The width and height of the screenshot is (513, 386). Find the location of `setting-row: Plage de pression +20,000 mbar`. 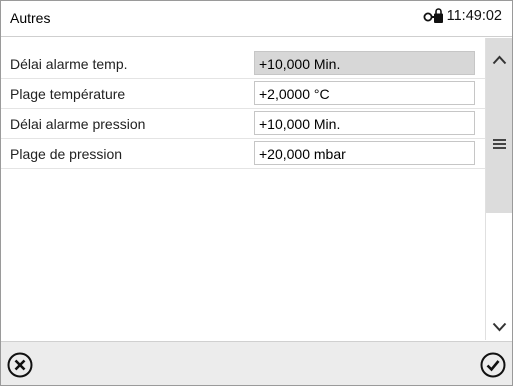

setting-row: Plage de pression +20,000 mbar is located at coordinates (243, 154).